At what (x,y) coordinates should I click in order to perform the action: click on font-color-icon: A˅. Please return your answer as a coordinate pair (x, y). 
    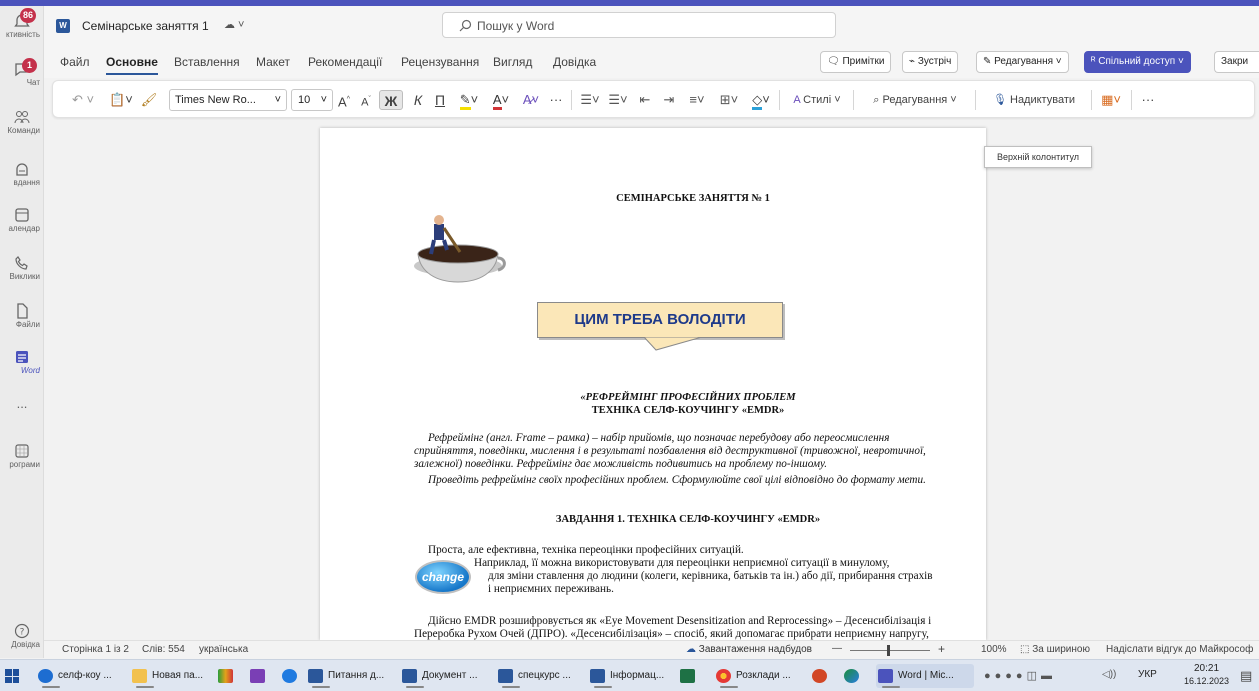
    Looking at the image, I should click on (501, 100).